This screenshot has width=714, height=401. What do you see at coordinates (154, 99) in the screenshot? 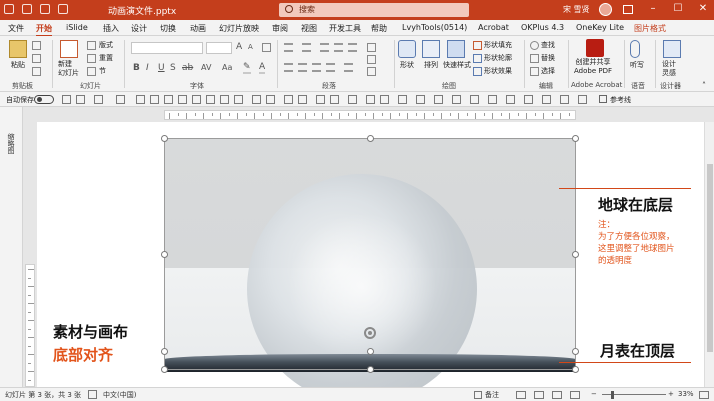
I see `align-center-objects-icon` at bounding box center [154, 99].